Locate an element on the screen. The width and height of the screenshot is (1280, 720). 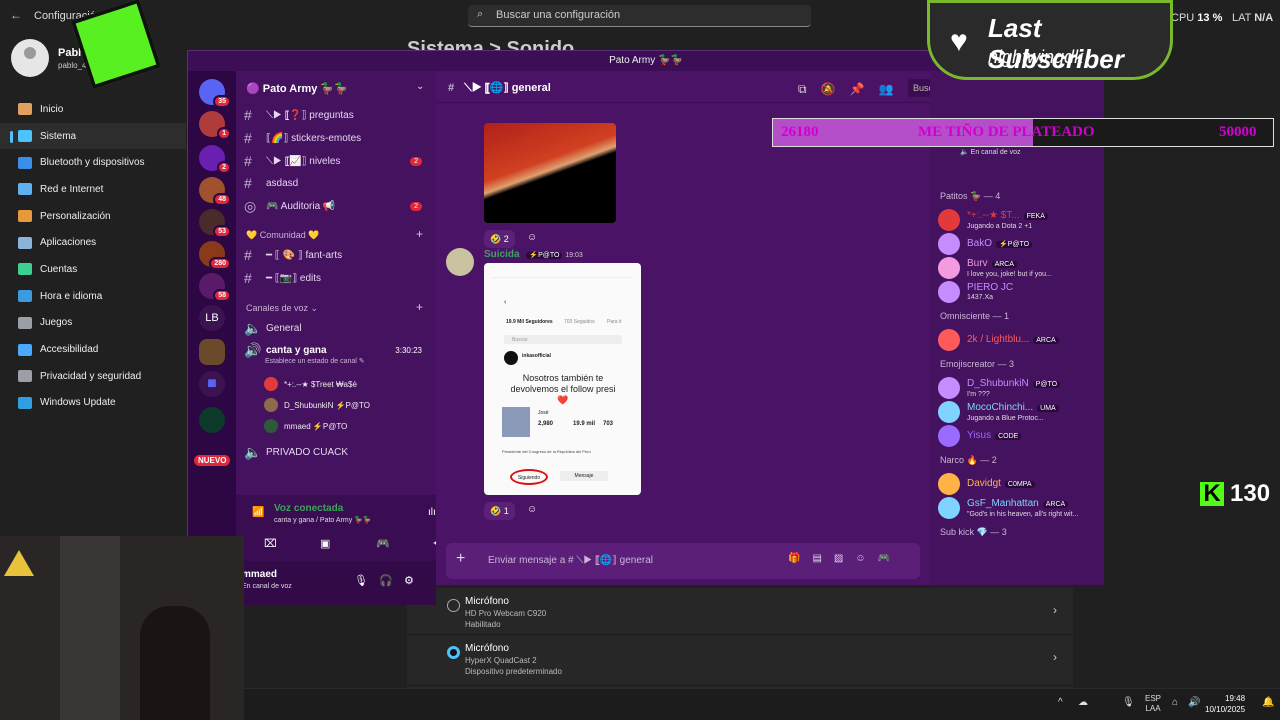
member-item: 2k / Lightblu... ARCA is located at coordinates (1017, 340).